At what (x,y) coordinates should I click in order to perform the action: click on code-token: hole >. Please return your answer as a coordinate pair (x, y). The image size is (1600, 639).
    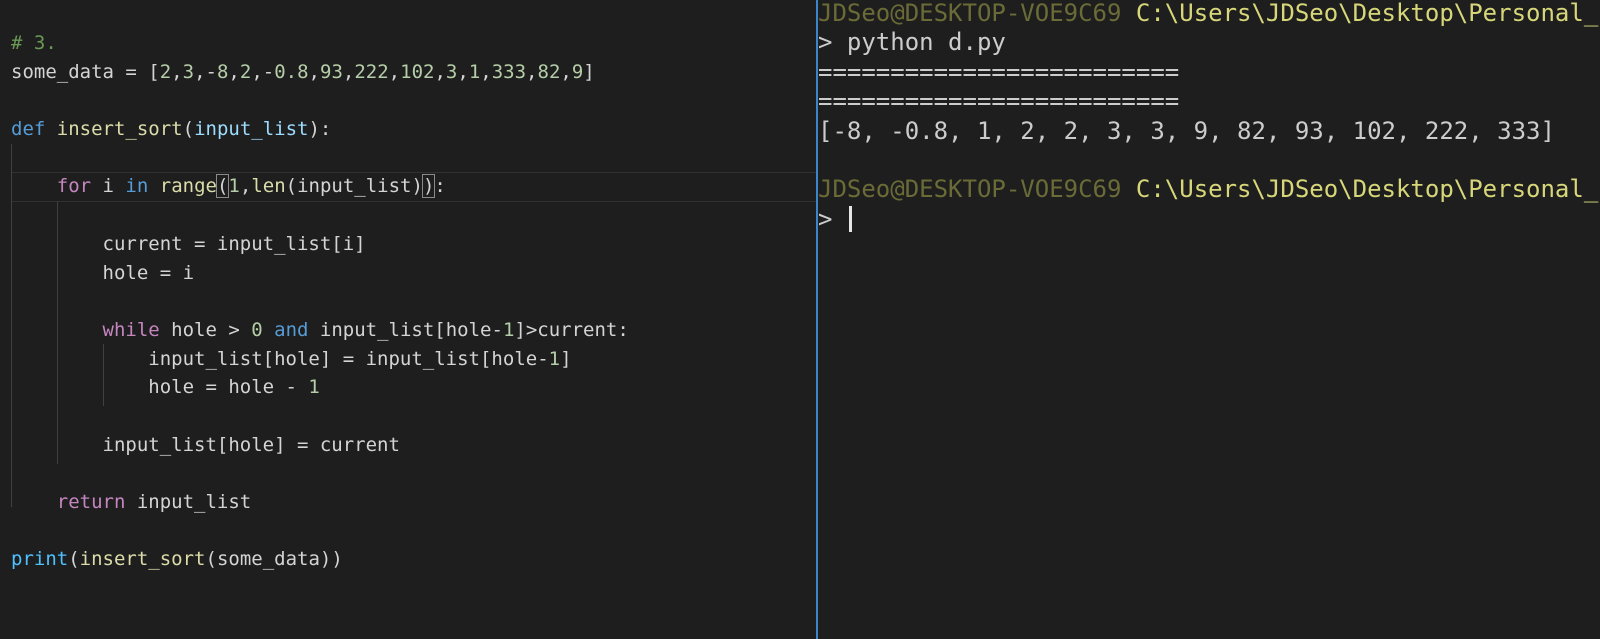
    Looking at the image, I should click on (205, 329).